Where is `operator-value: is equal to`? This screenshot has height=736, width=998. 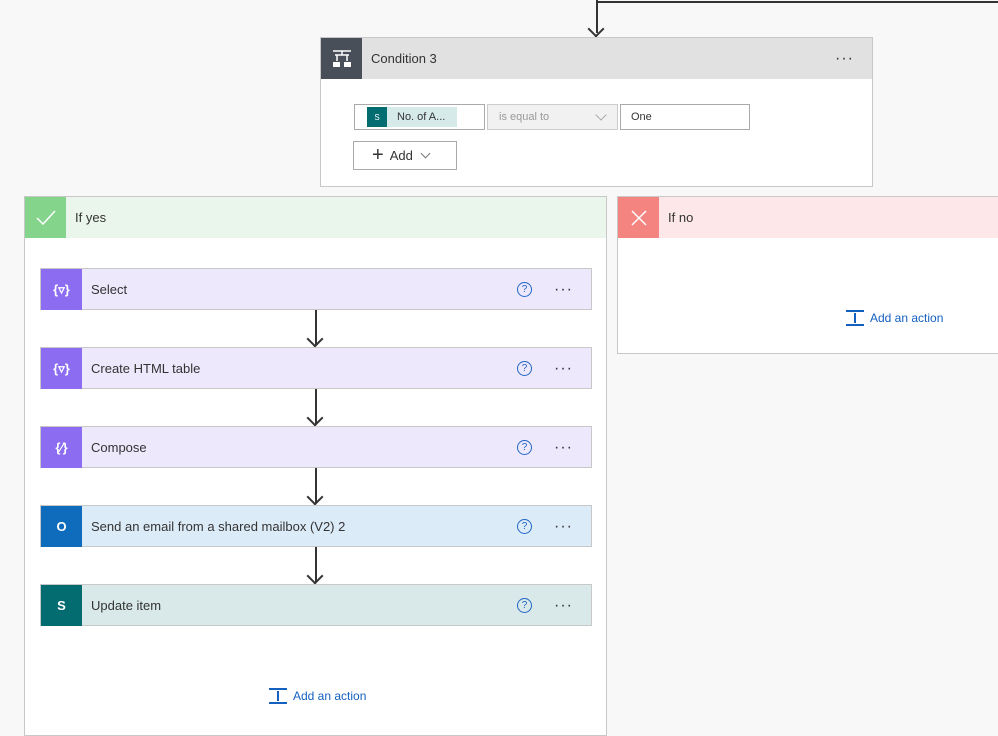
operator-value: is equal to is located at coordinates (524, 117).